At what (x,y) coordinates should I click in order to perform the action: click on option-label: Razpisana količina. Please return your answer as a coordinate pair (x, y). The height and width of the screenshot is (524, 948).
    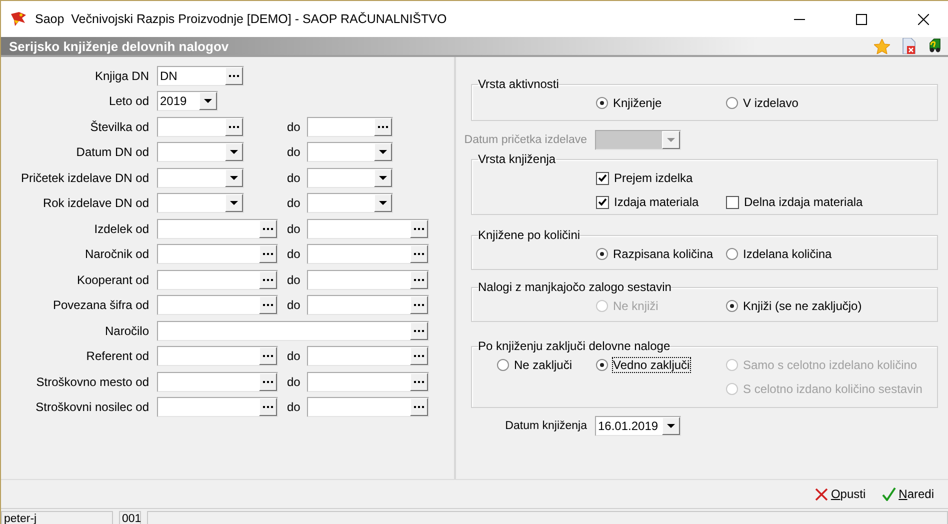
    Looking at the image, I should click on (663, 254).